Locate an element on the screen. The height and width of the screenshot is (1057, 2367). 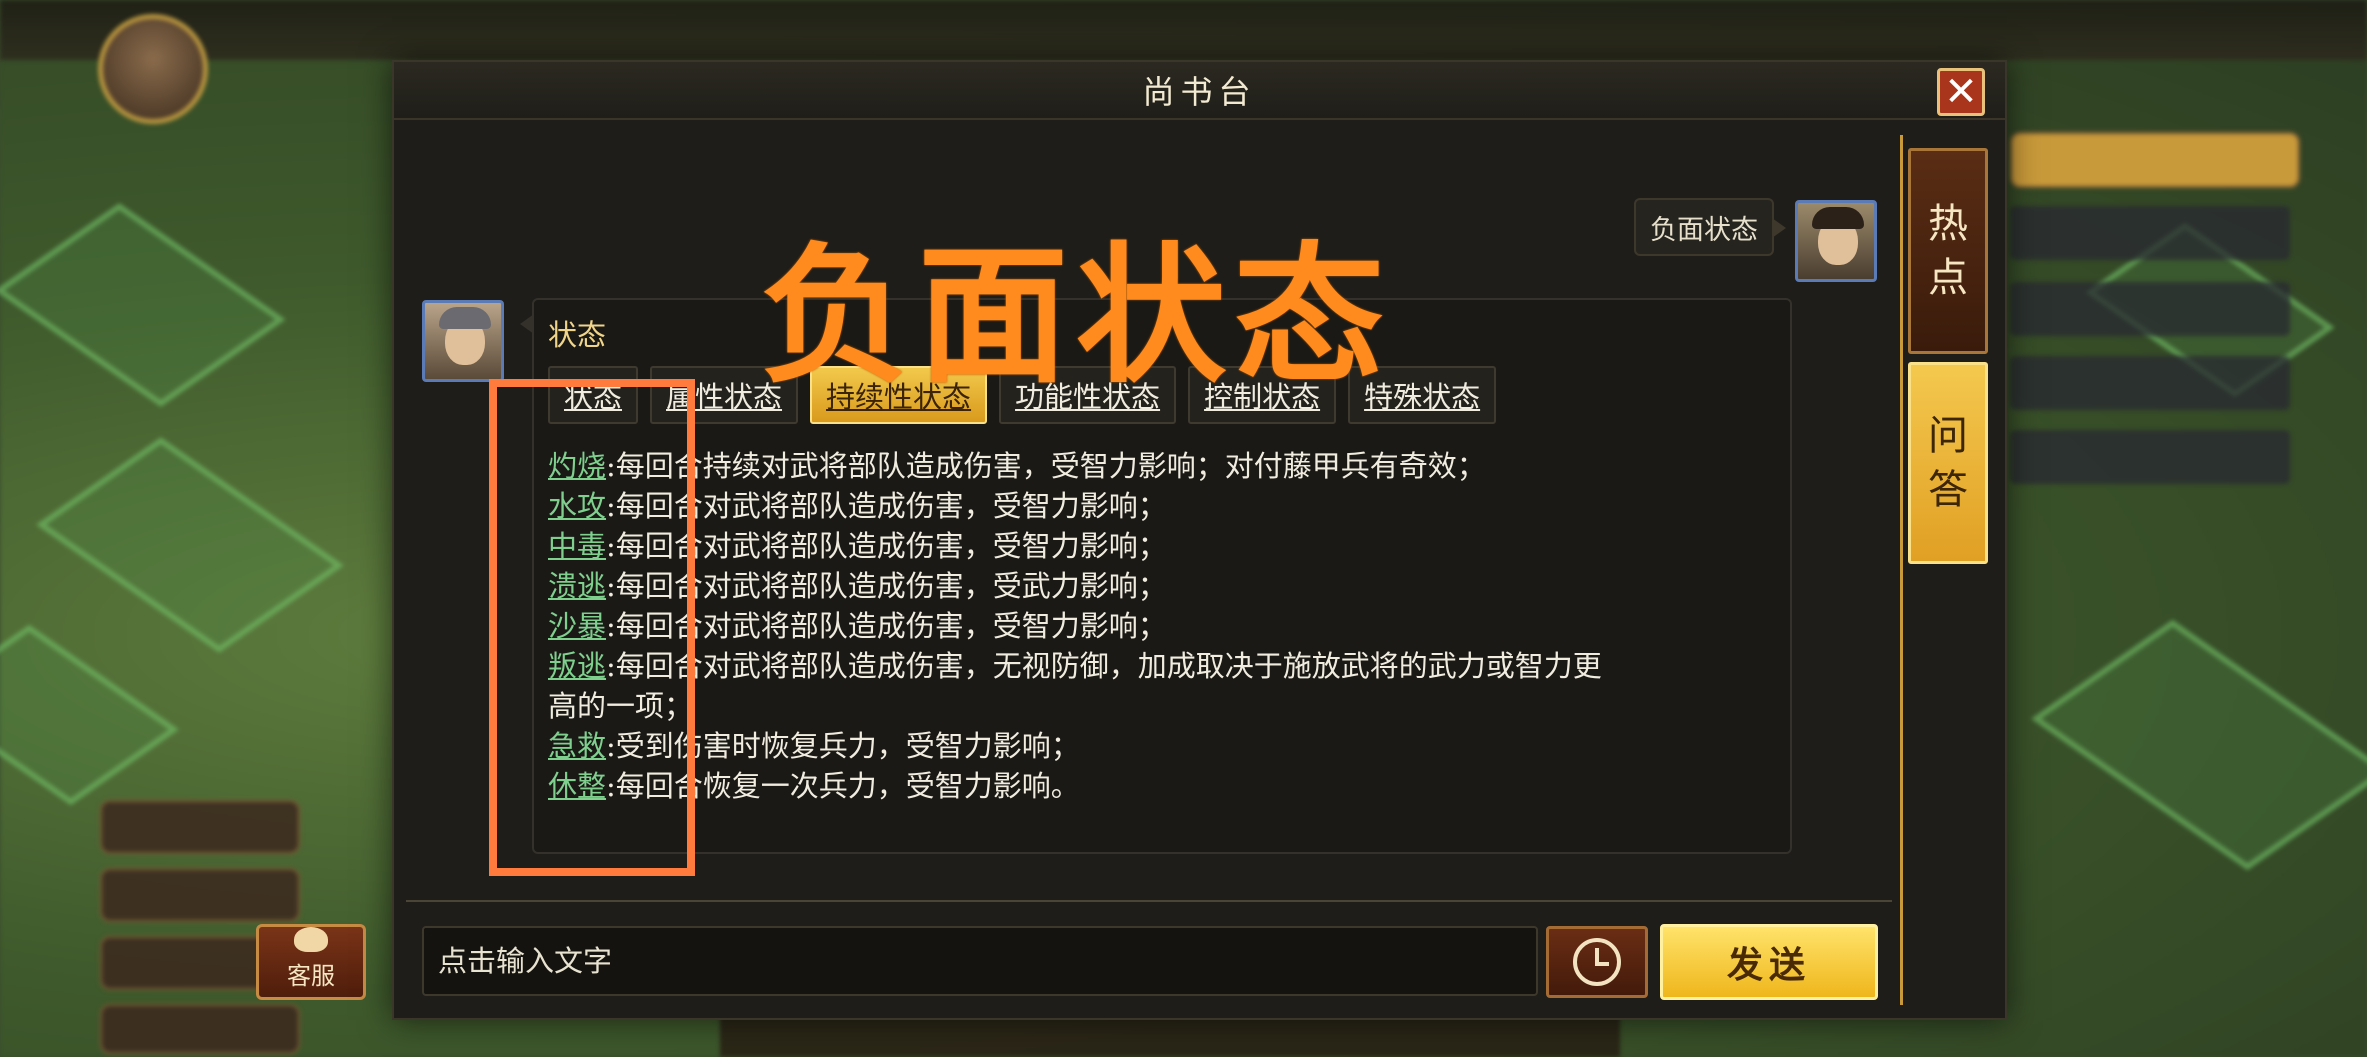
close-button: ✕ is located at coordinates (1961, 92).